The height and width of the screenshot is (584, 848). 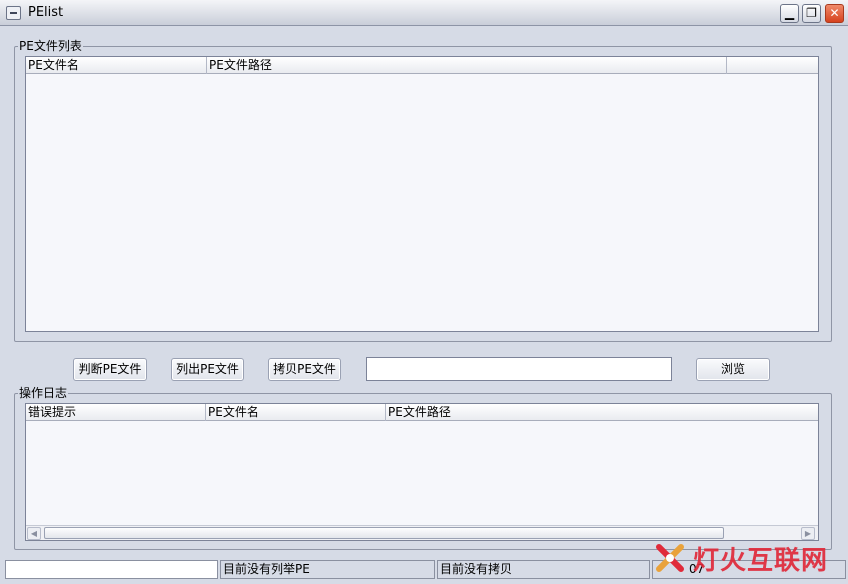 What do you see at coordinates (207, 369) in the screenshot?
I see `list-pe-button: 列出PE文件` at bounding box center [207, 369].